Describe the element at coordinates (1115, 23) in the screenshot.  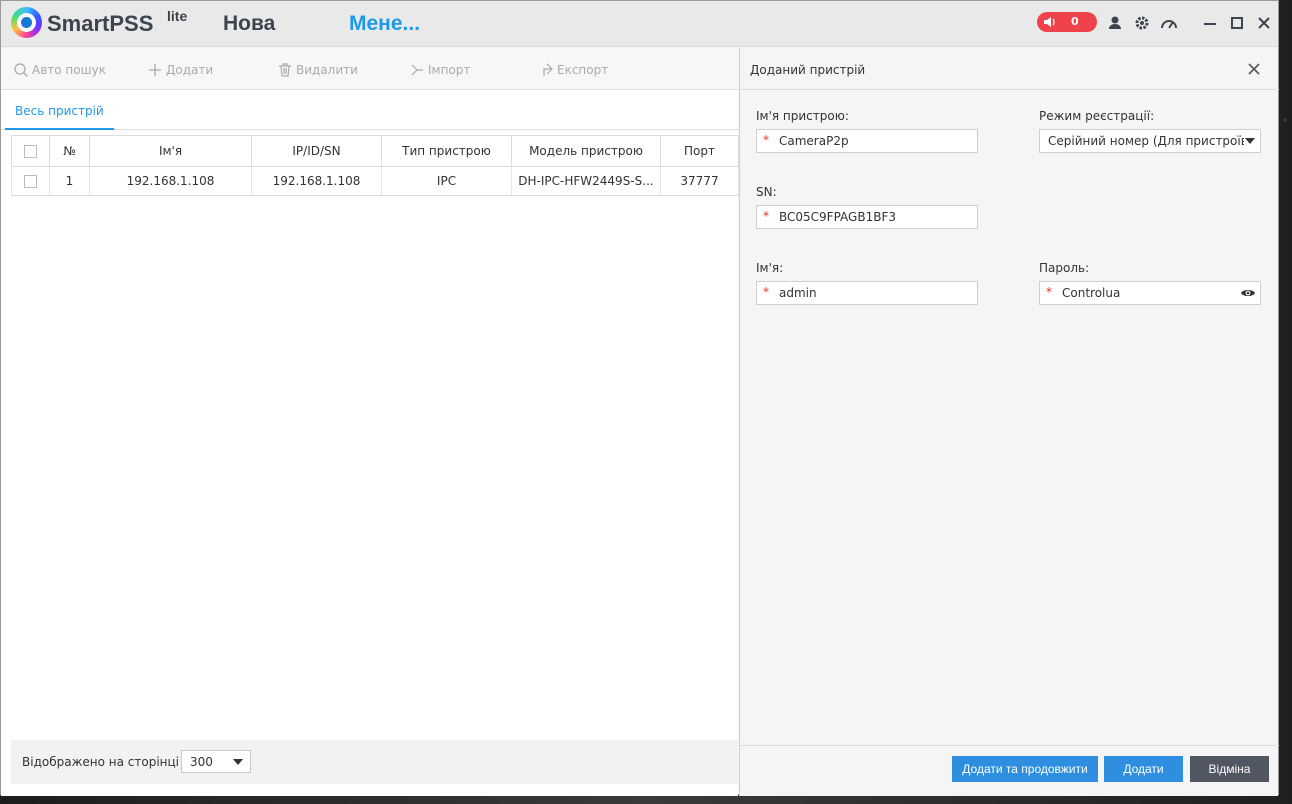
I see `user-icon` at that location.